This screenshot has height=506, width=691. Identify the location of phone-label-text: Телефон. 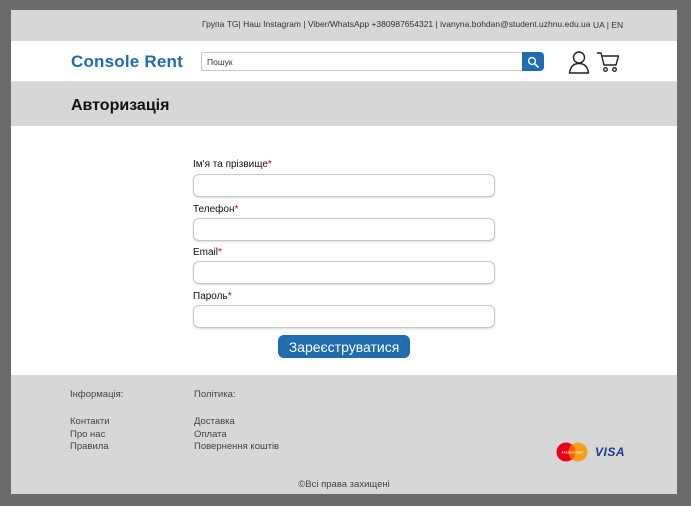
(214, 209).